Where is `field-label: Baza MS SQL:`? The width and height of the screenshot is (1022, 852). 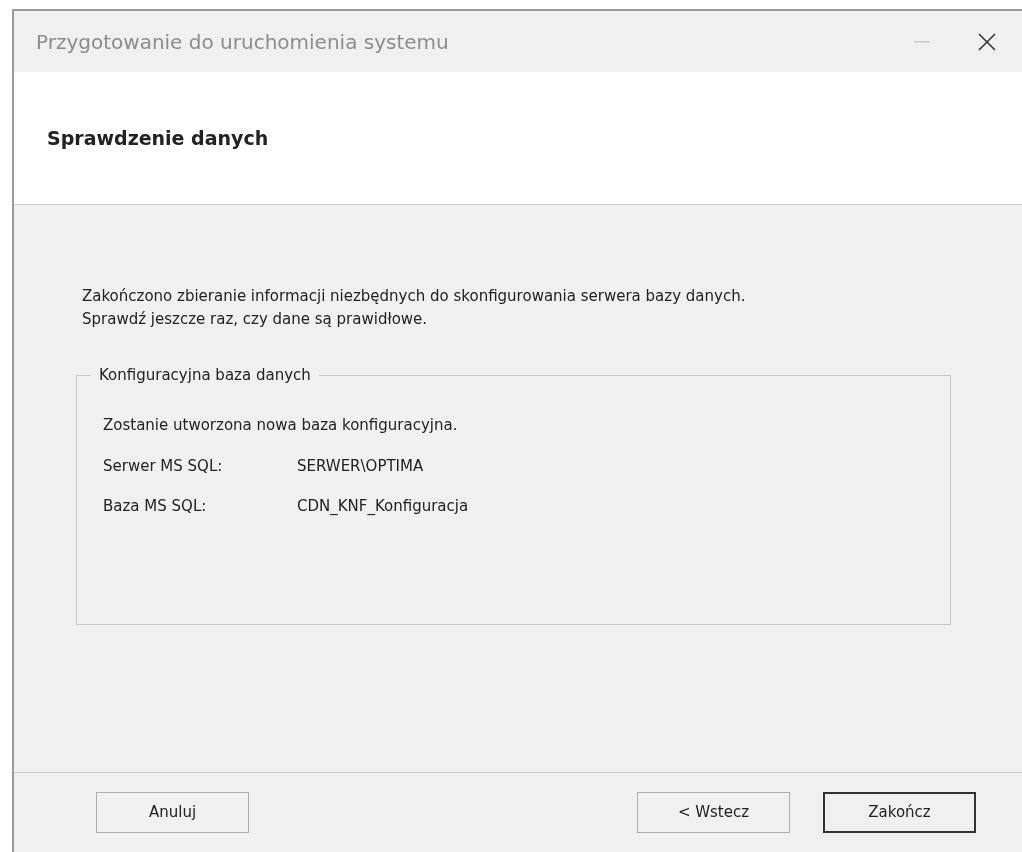 field-label: Baza MS SQL: is located at coordinates (155, 506).